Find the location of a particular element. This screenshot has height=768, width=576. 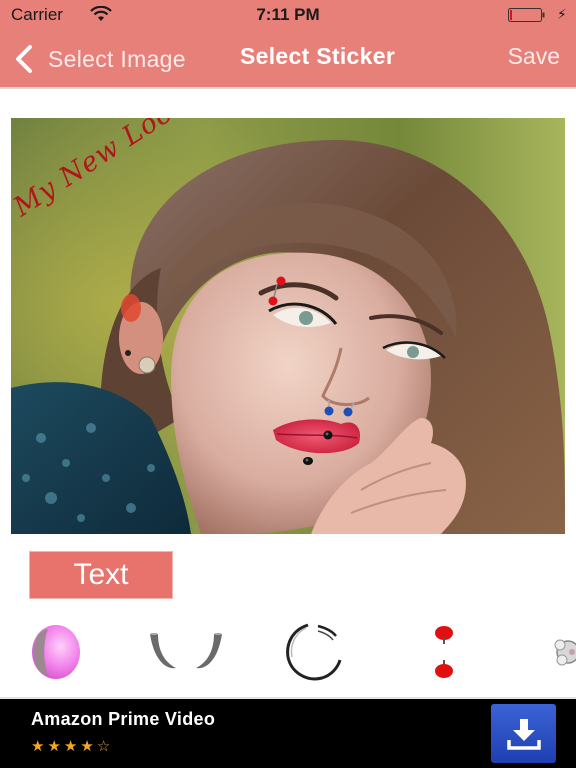

horn-hoops-icon is located at coordinates (186, 651).